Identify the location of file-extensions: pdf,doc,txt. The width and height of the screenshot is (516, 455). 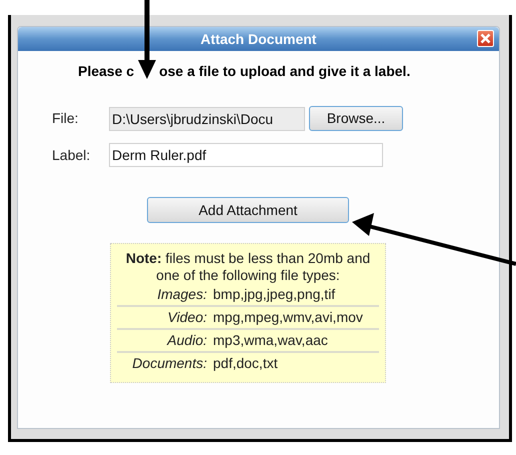
(294, 363).